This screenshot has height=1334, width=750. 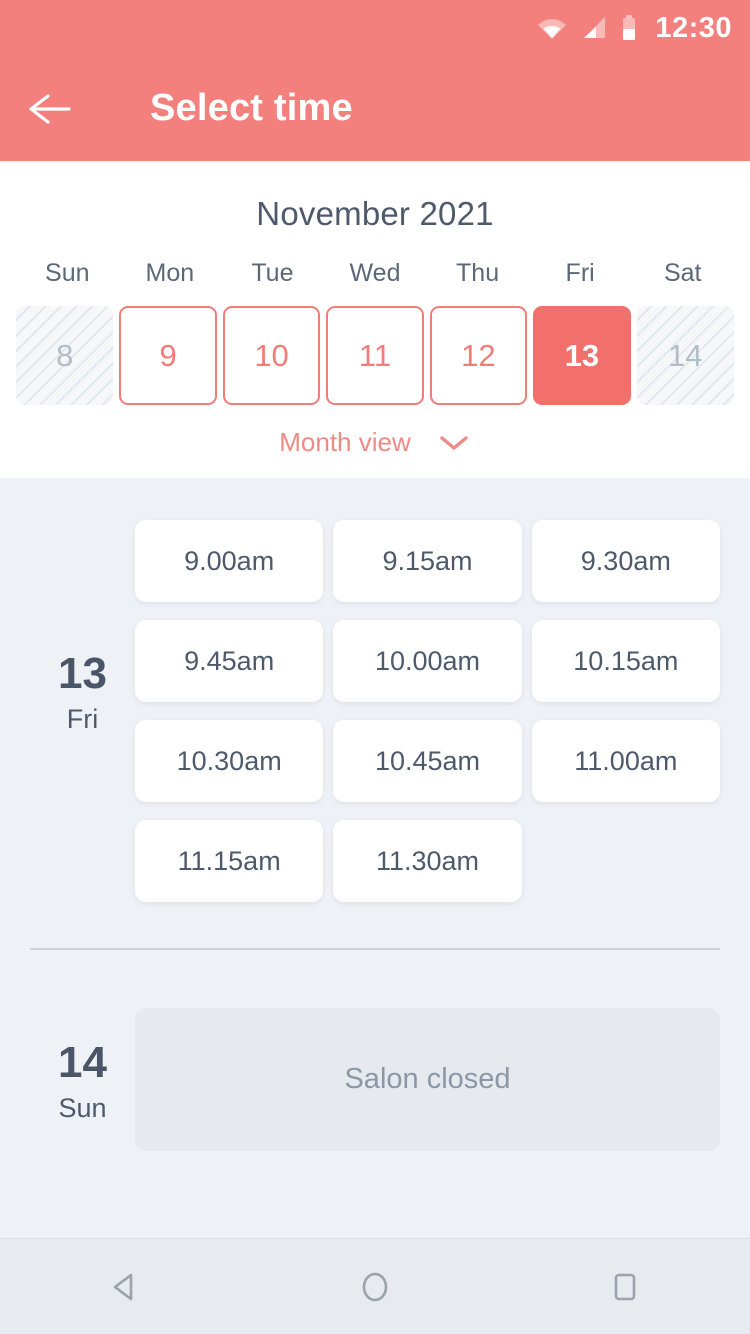 I want to click on nav-recents-button, so click(x=625, y=1286).